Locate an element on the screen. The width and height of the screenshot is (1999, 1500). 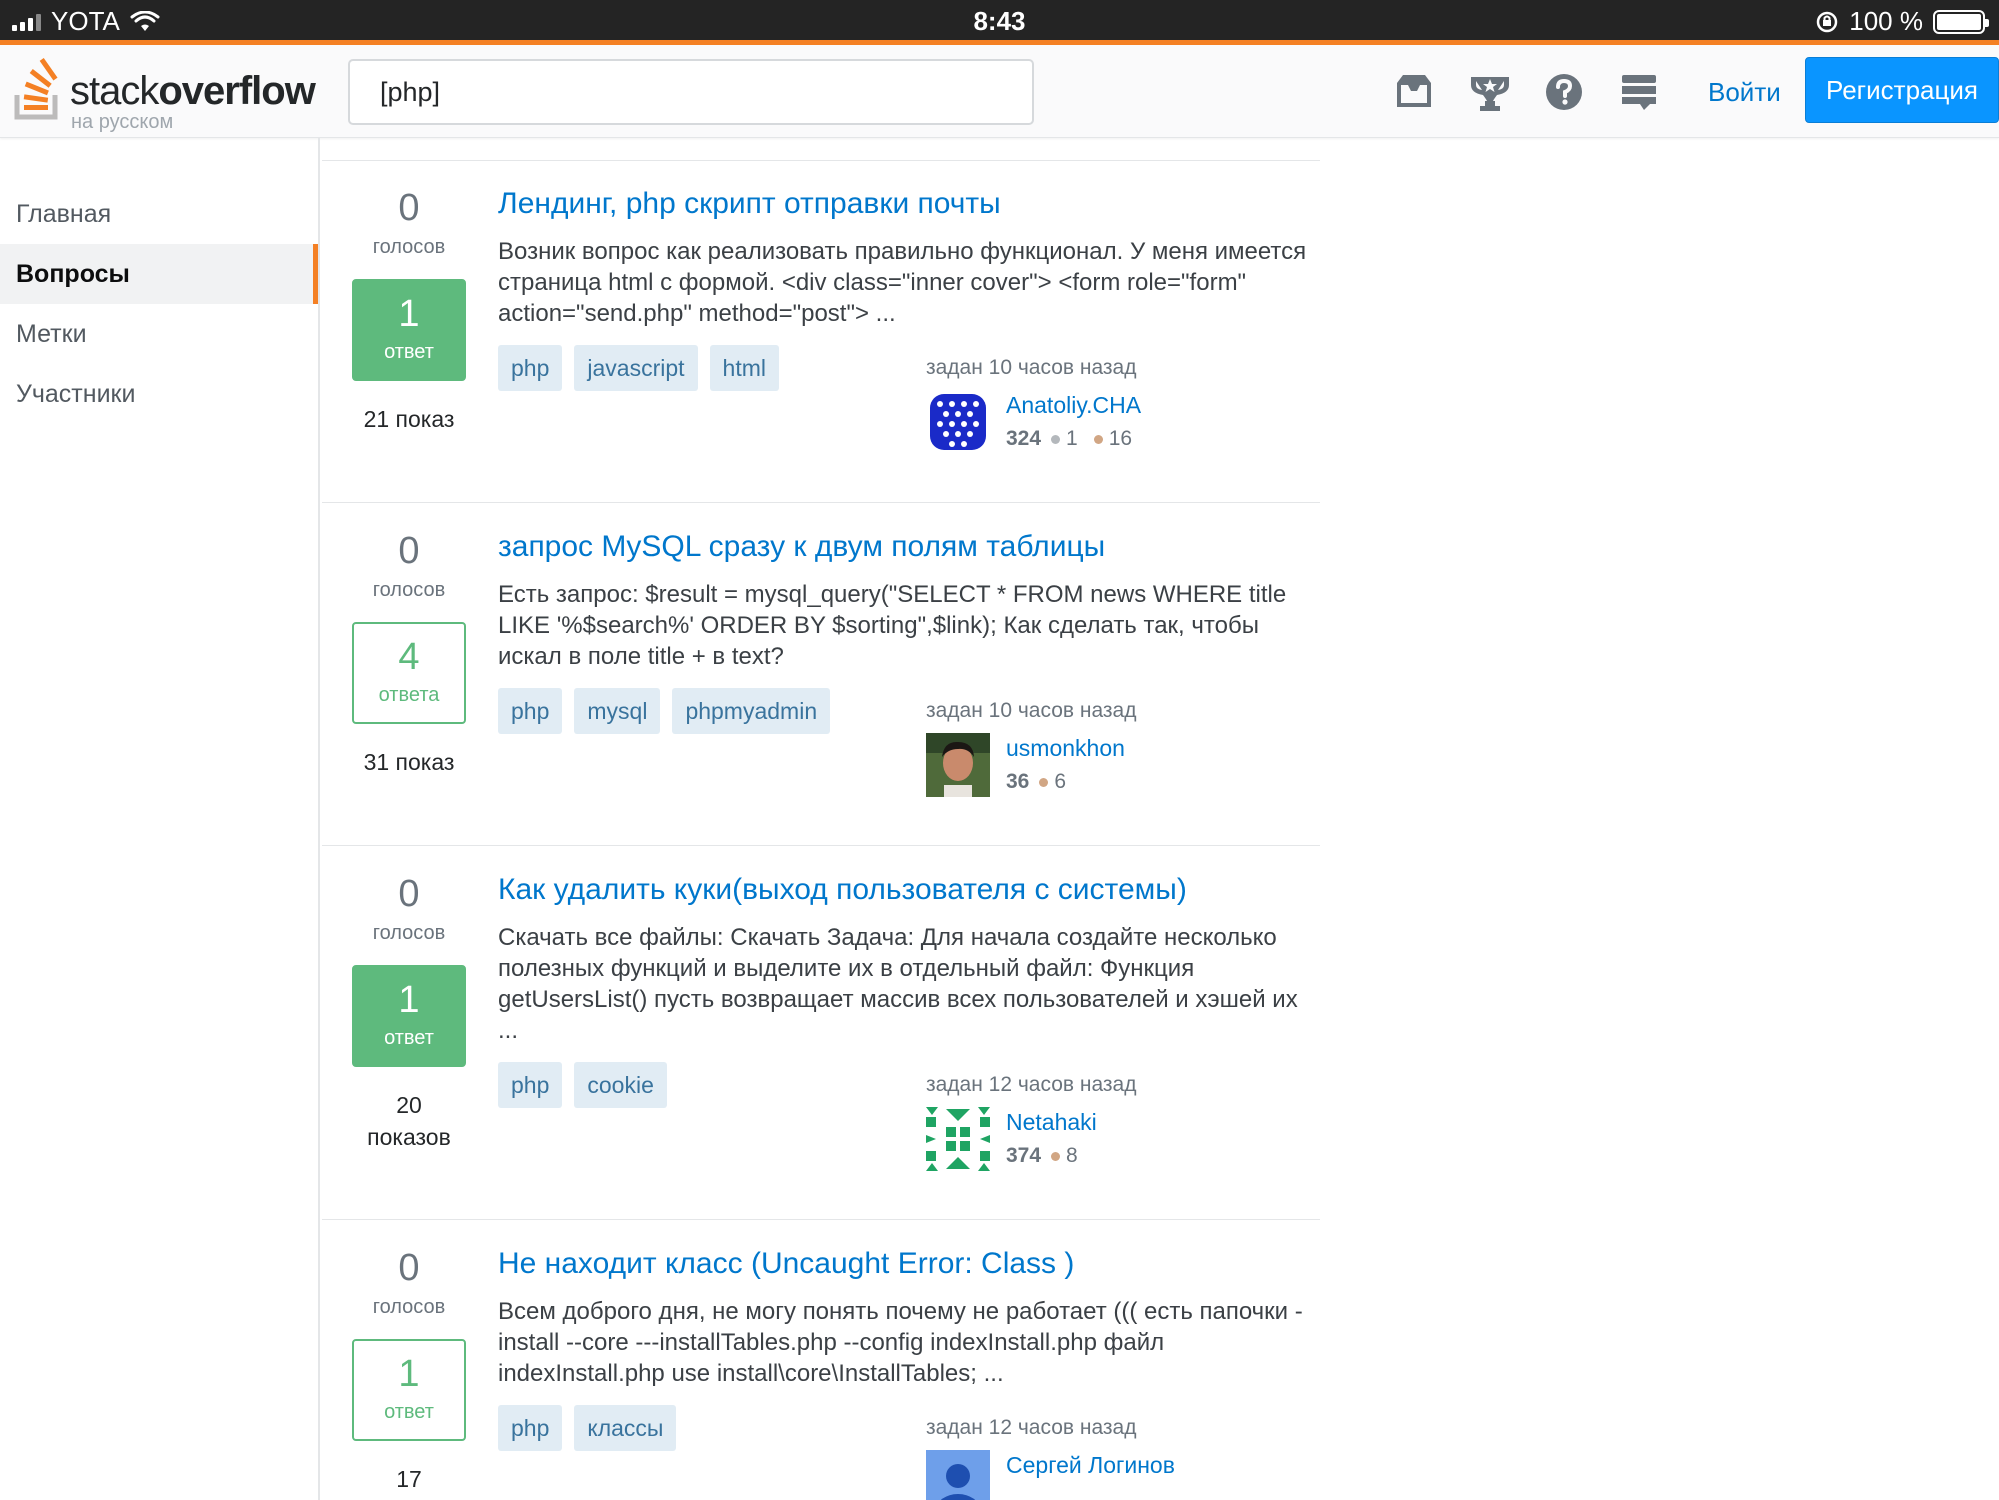
silver-badge-count: 1 is located at coordinates (1072, 438).